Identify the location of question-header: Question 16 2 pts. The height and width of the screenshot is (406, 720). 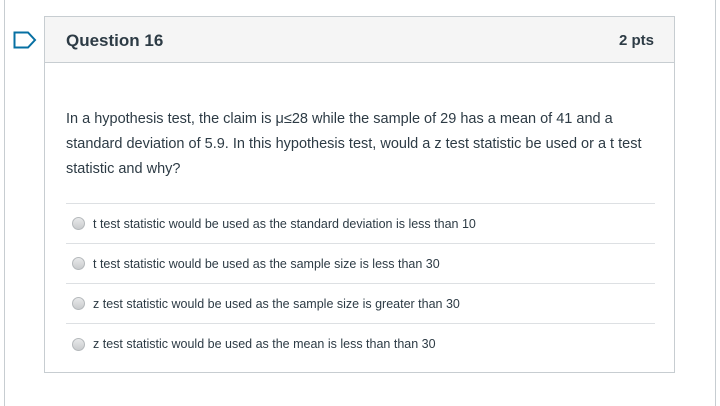
(359, 40).